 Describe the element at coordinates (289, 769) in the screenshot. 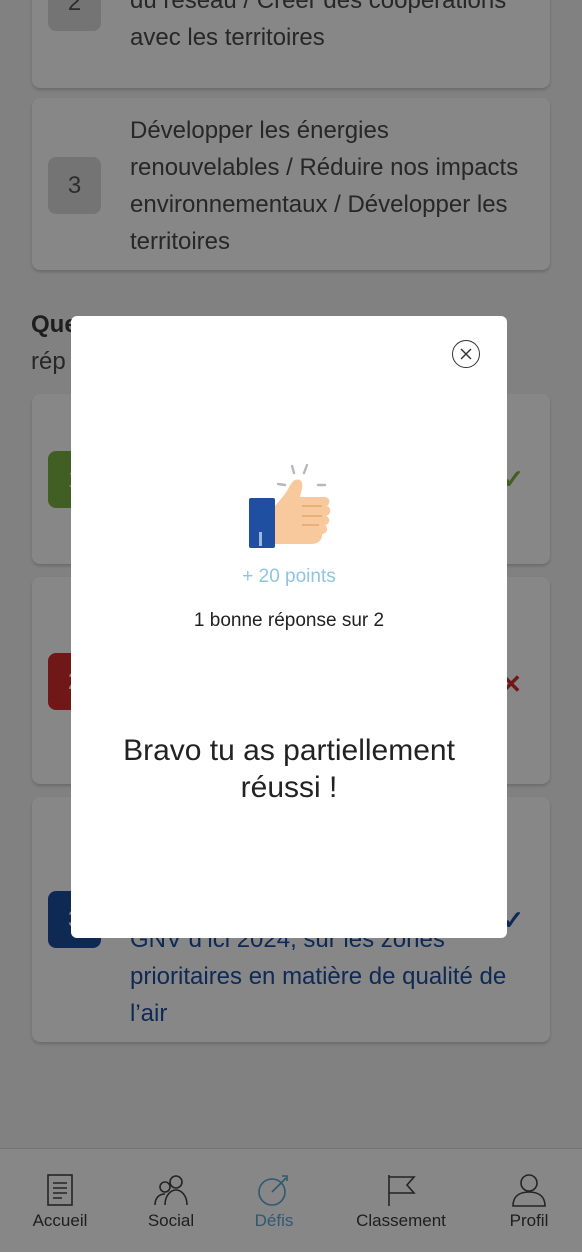

I see `result-message: Bravo tu as partiellement réussi !` at that location.